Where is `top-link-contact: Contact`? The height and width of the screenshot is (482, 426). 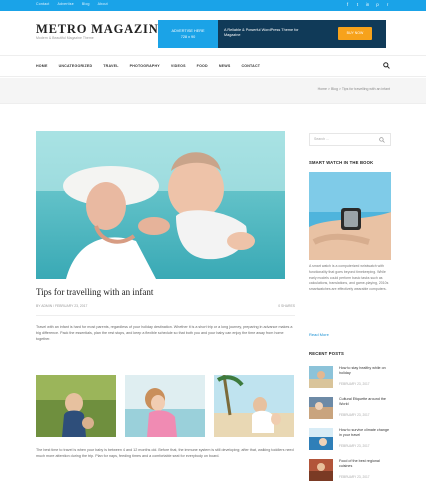
top-link-contact: Contact is located at coordinates (42, 4).